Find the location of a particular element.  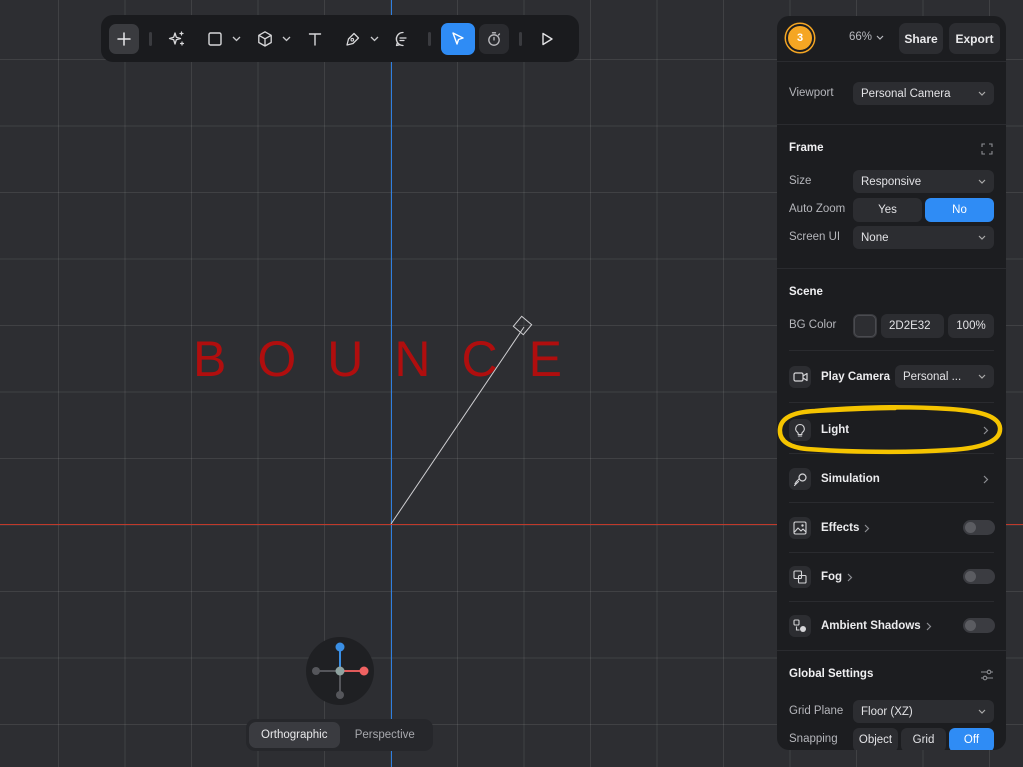

effects-label: Effects is located at coordinates (840, 528).